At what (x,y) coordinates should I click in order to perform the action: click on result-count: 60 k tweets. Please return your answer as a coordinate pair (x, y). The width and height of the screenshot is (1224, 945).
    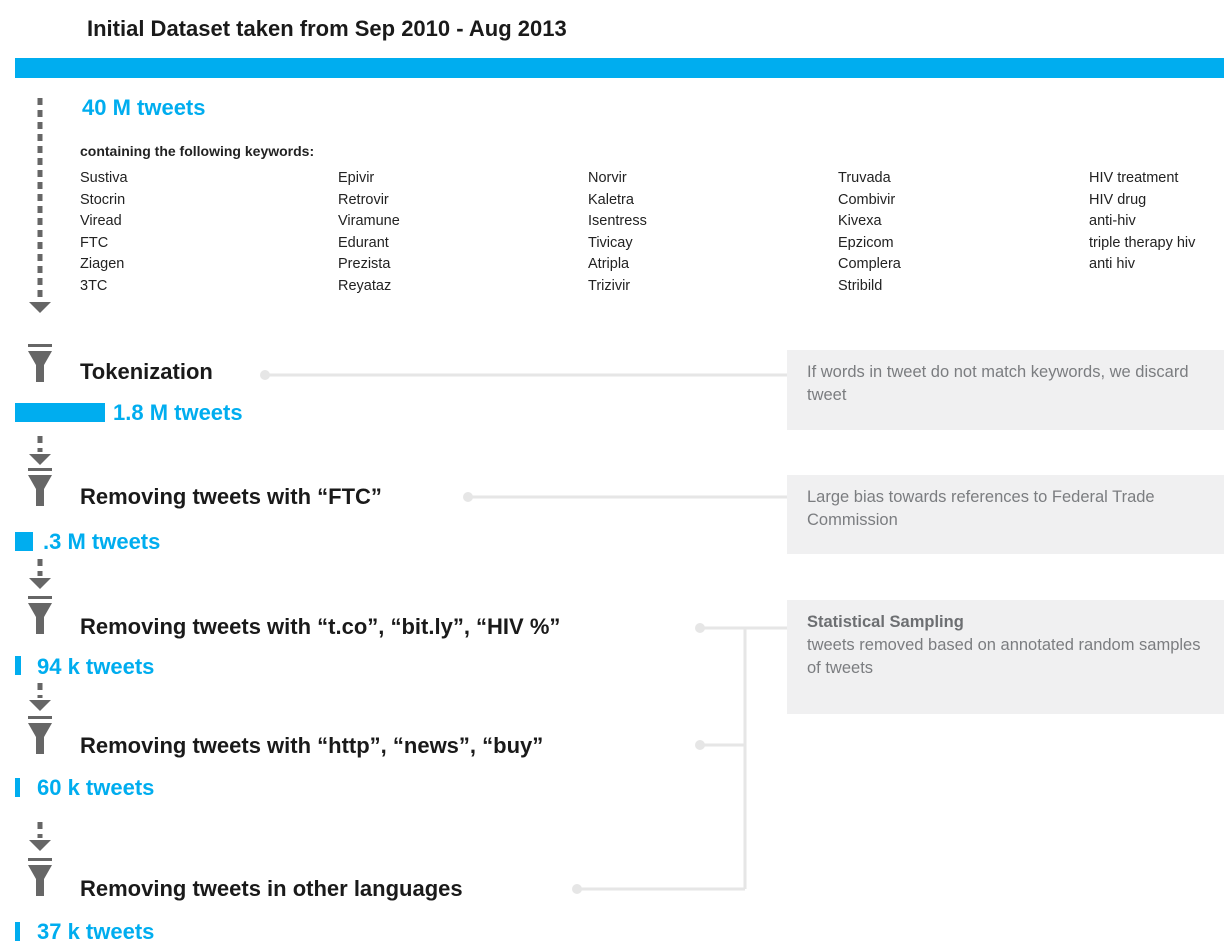
    Looking at the image, I should click on (96, 787).